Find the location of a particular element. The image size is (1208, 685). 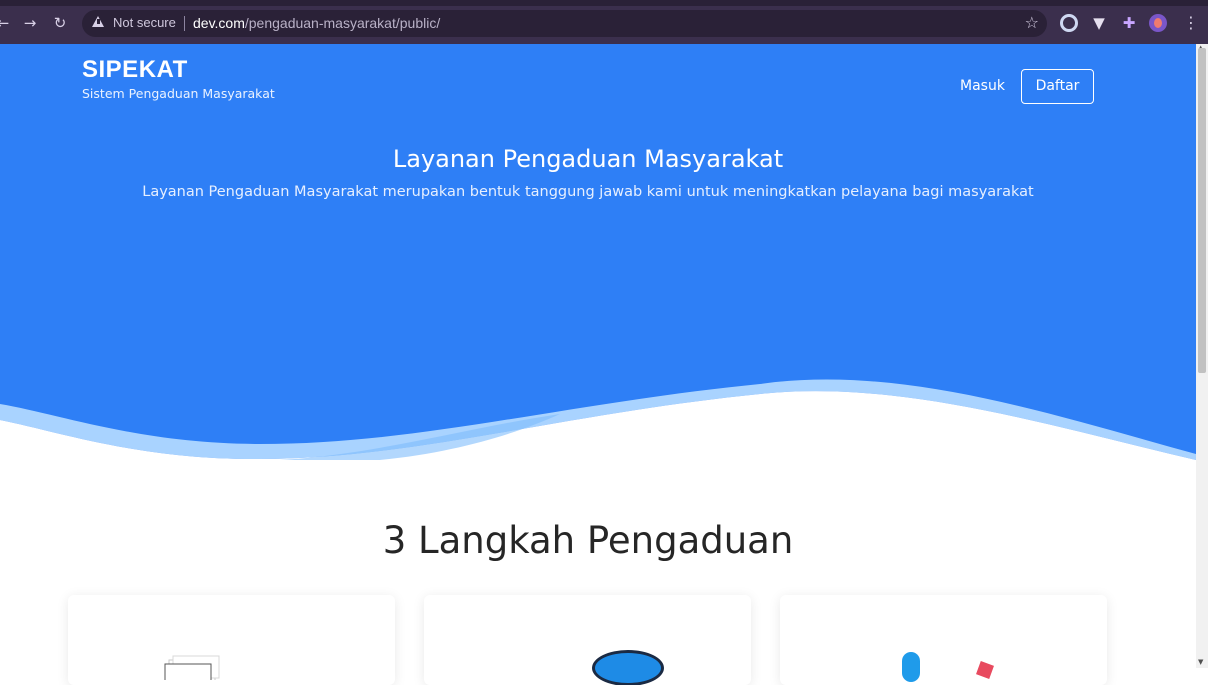

security-label: Not secure is located at coordinates (144, 22).